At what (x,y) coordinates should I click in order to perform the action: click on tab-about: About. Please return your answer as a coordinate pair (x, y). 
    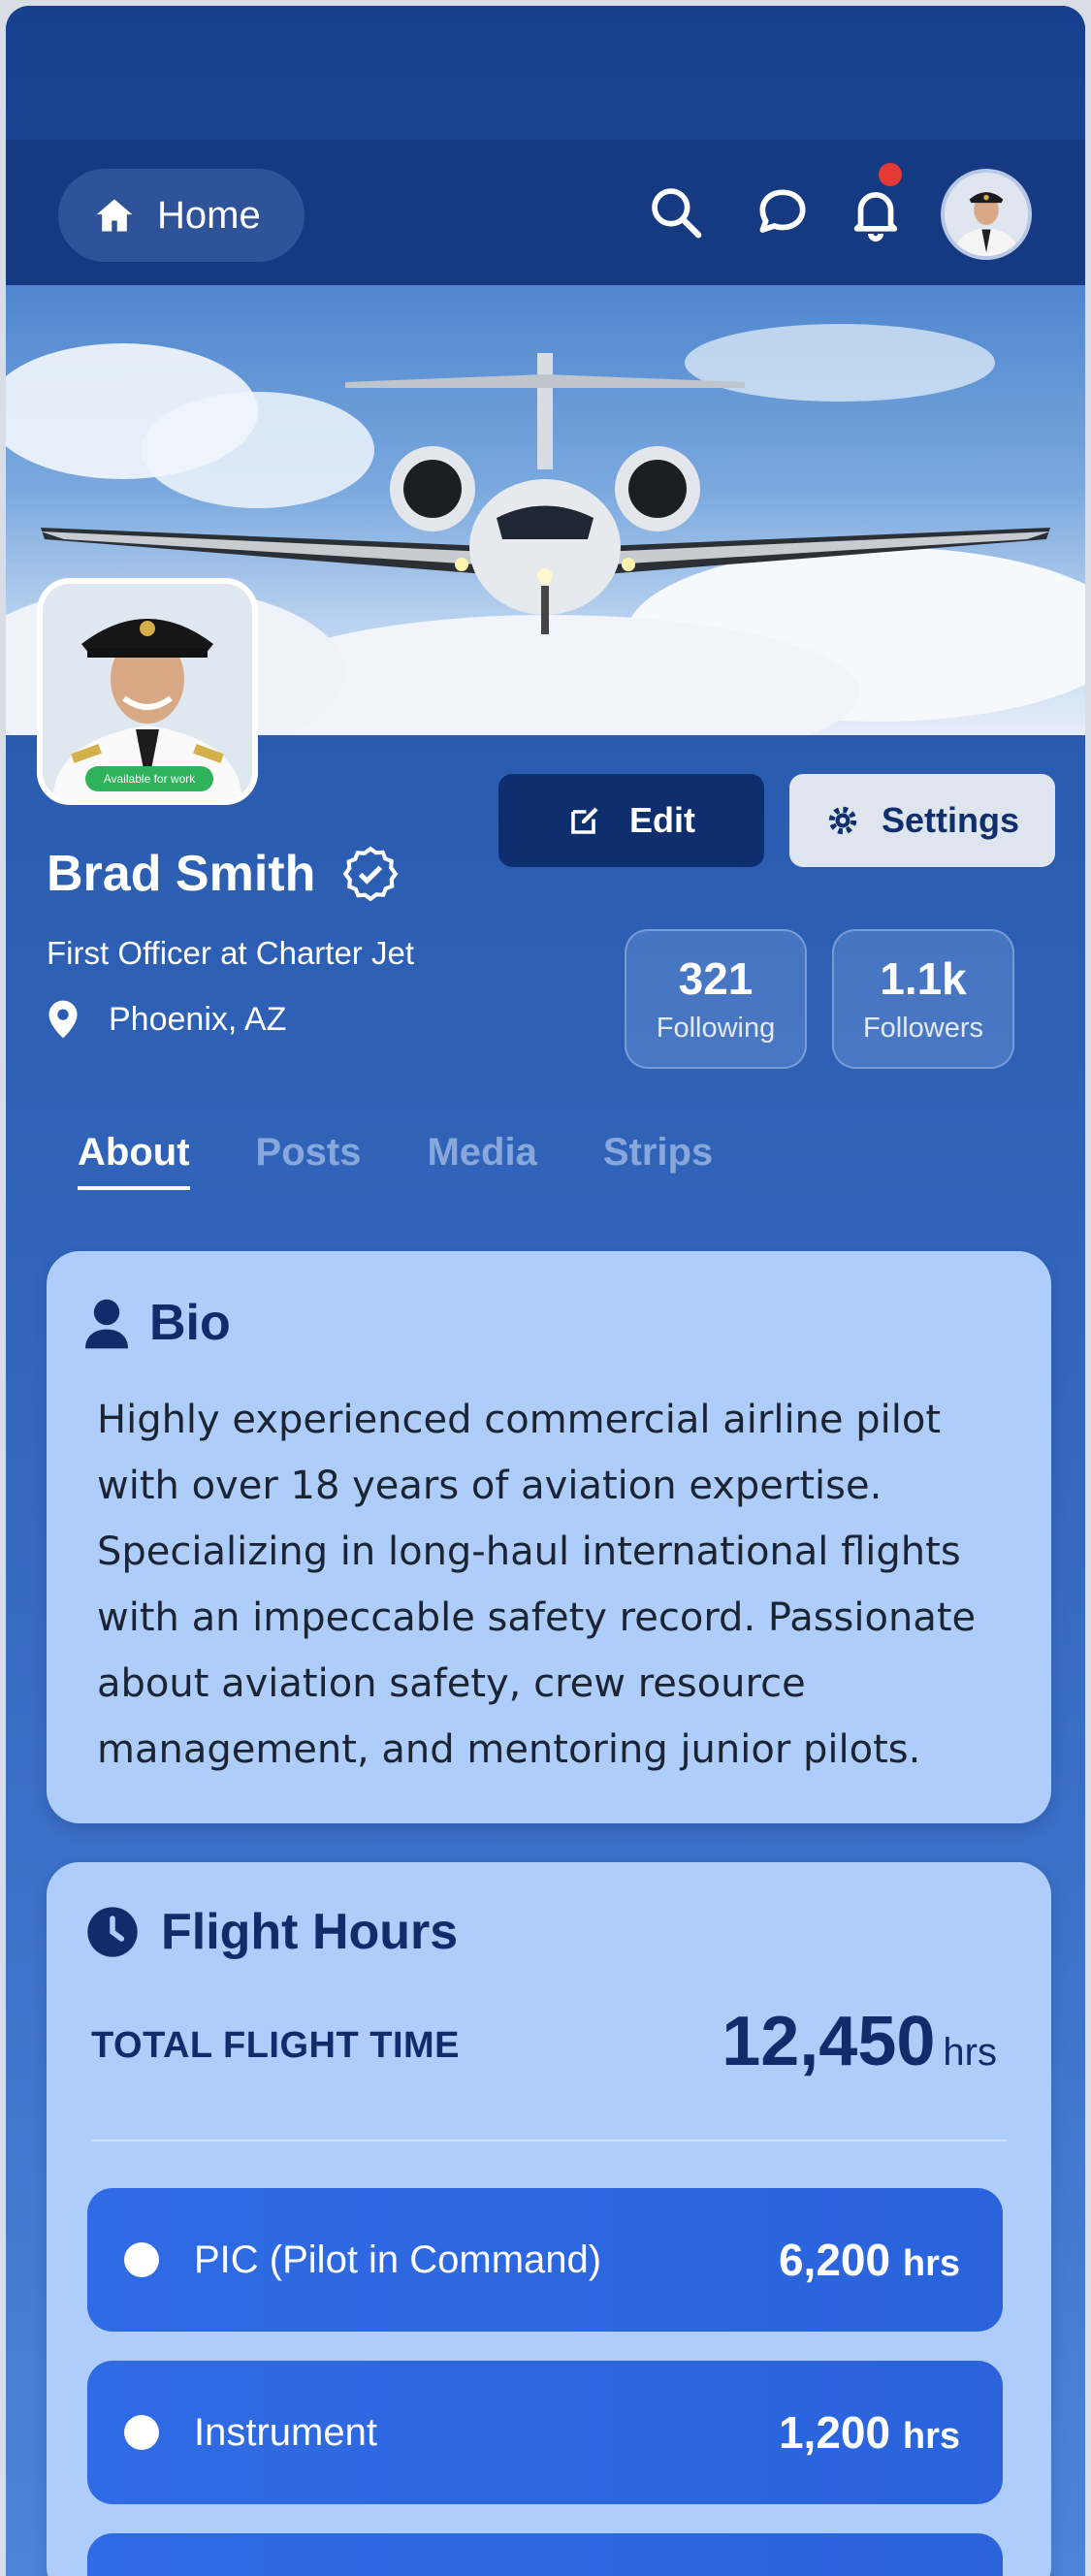
    Looking at the image, I should click on (134, 1160).